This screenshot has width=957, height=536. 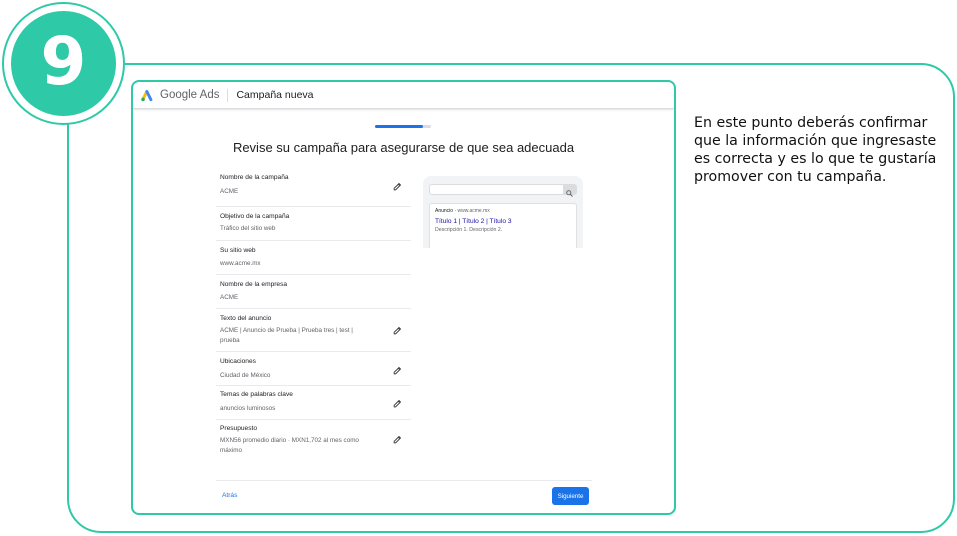 What do you see at coordinates (256, 394) in the screenshot?
I see `item-label: Temas de palabras clave` at bounding box center [256, 394].